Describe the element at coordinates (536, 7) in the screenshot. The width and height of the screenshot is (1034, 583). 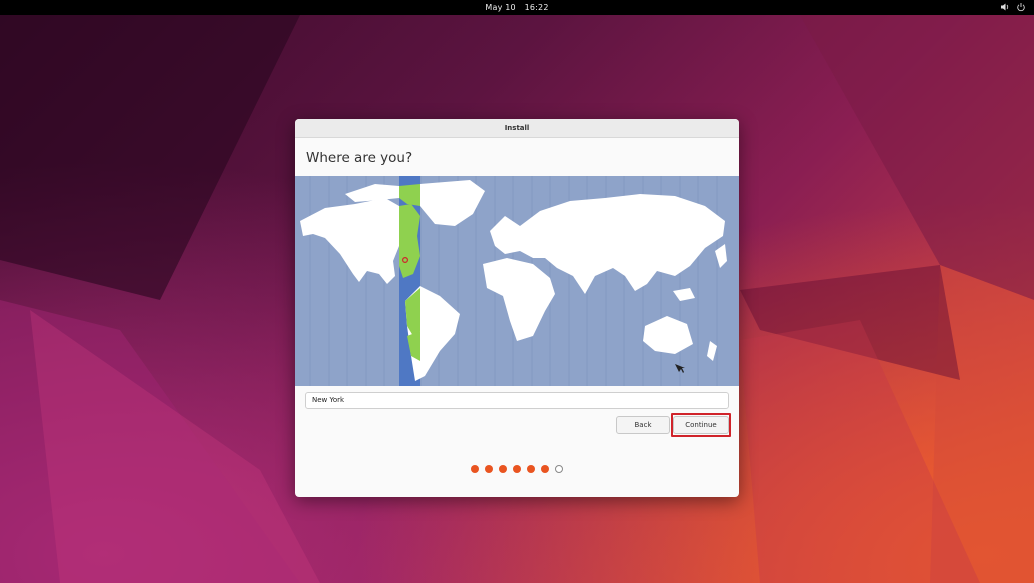
I see `time-label: 16:22` at that location.